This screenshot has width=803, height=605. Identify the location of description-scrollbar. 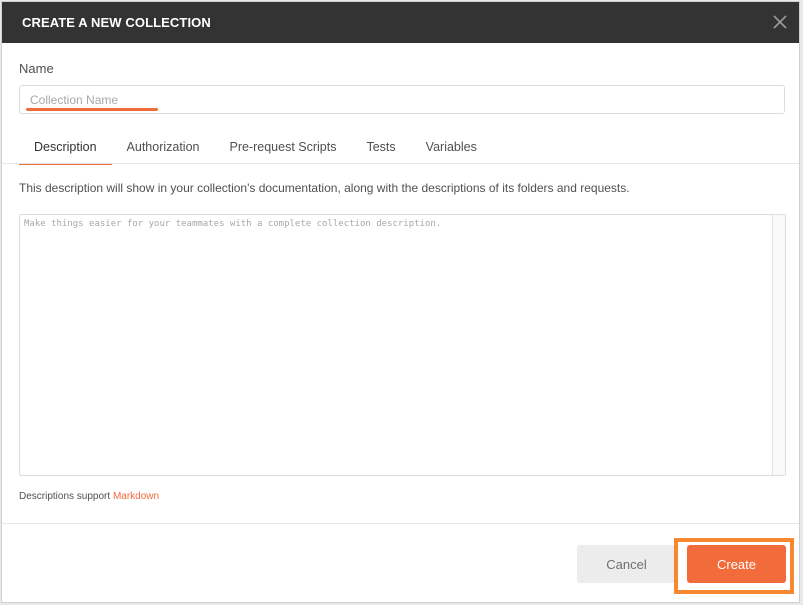
(778, 345).